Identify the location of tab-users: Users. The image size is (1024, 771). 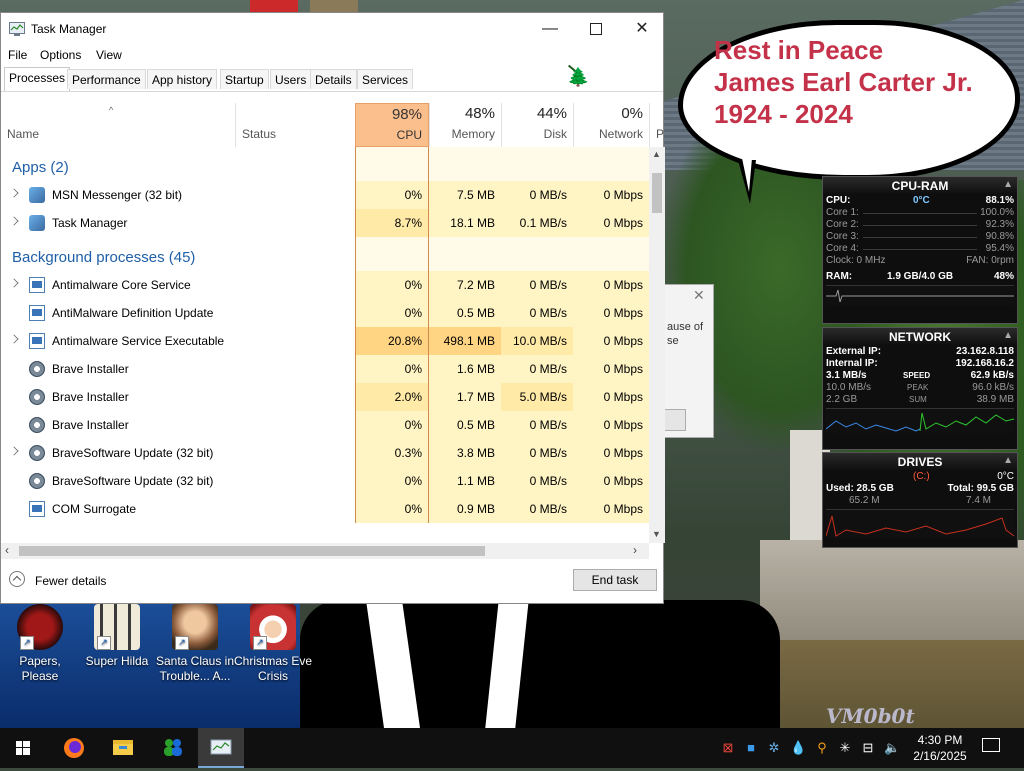
(291, 79).